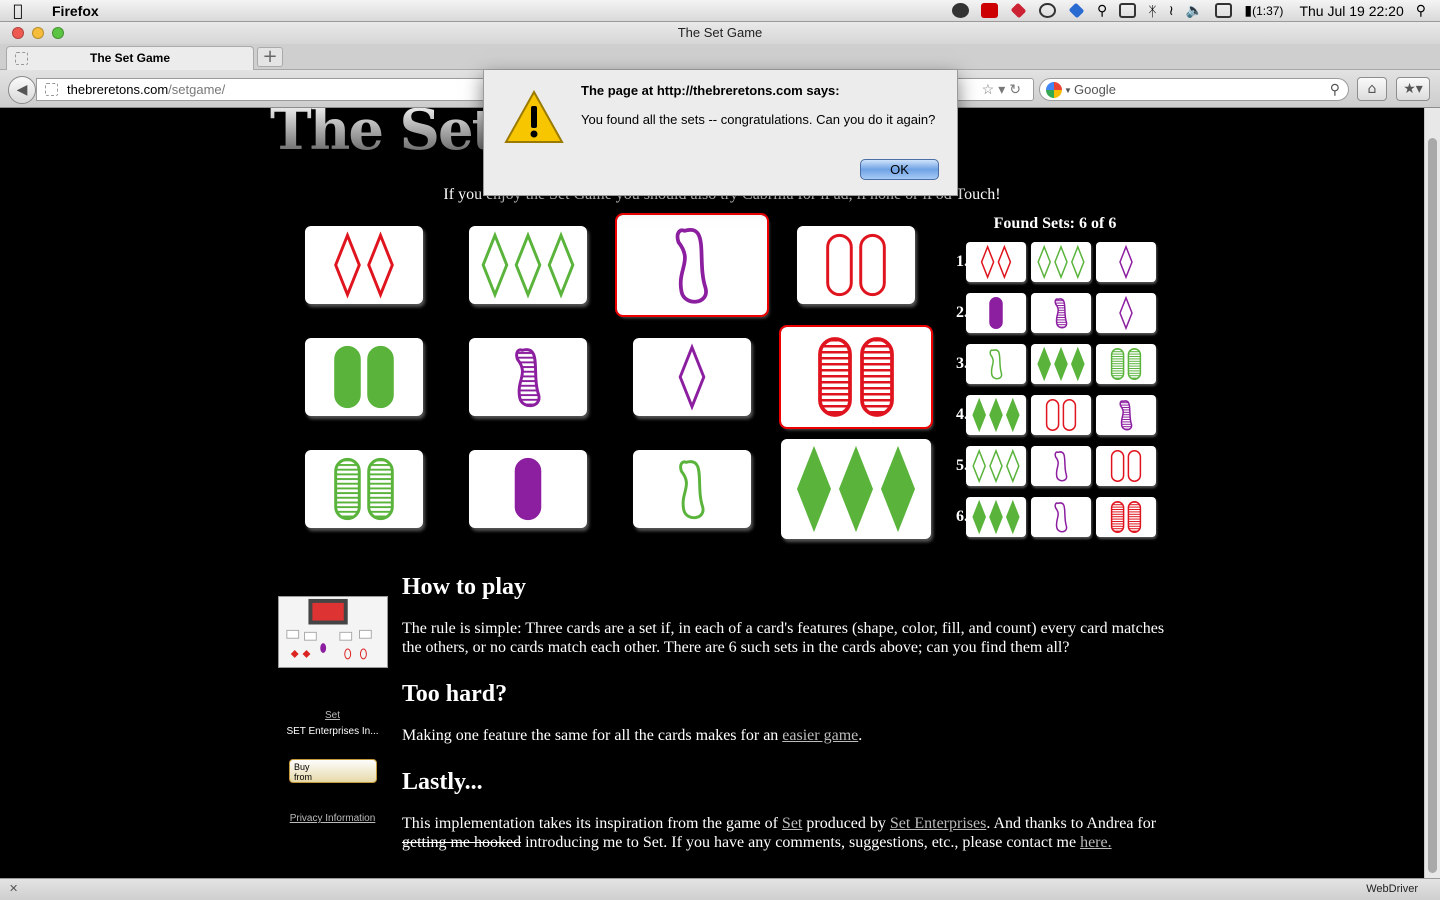 Image resolution: width=1440 pixels, height=900 pixels. I want to click on scrollbar-thumb, so click(1432, 505).